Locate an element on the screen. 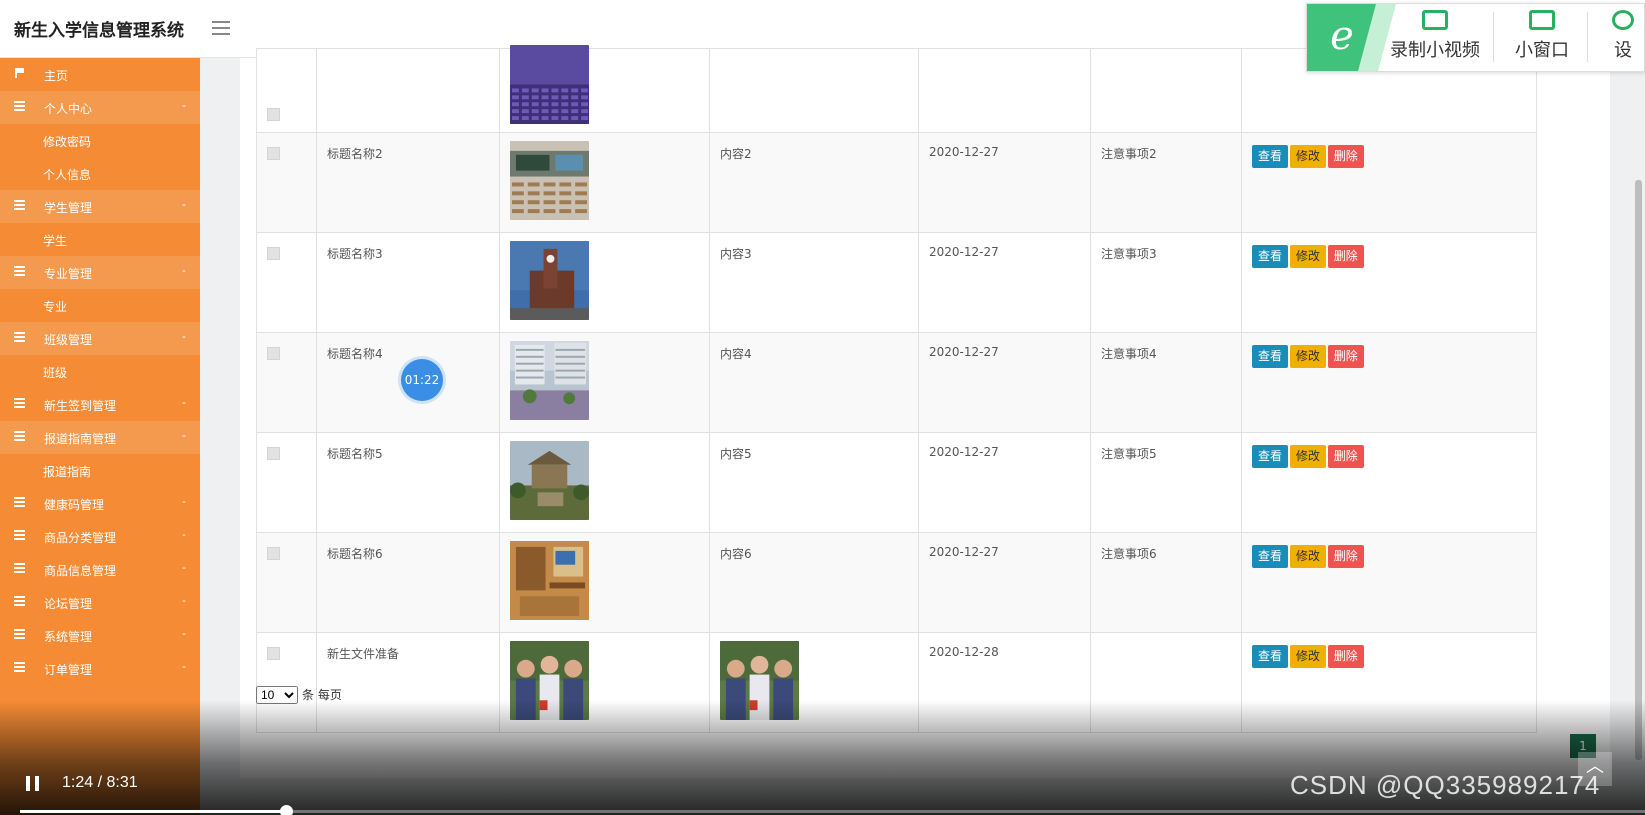  sidebar-item: 个人信息 is located at coordinates (100, 173).